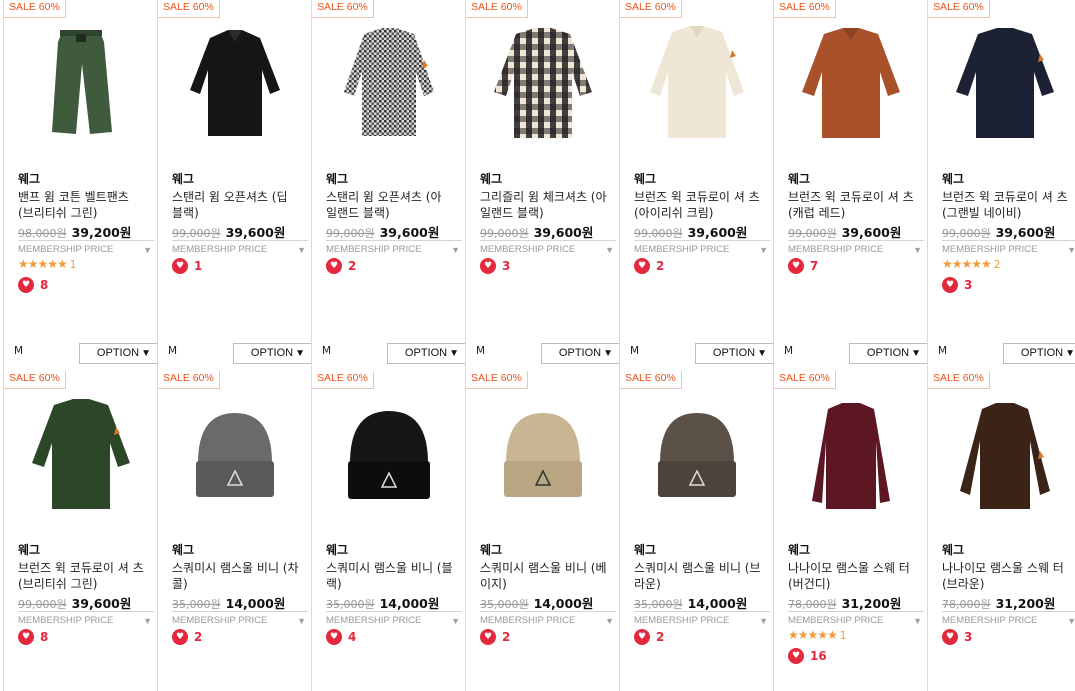 This screenshot has height=691, width=1075. I want to click on product-name: 브런즈 윅 코듀로이 셔 츠 (아이리쉬 크림), so click(698, 205).